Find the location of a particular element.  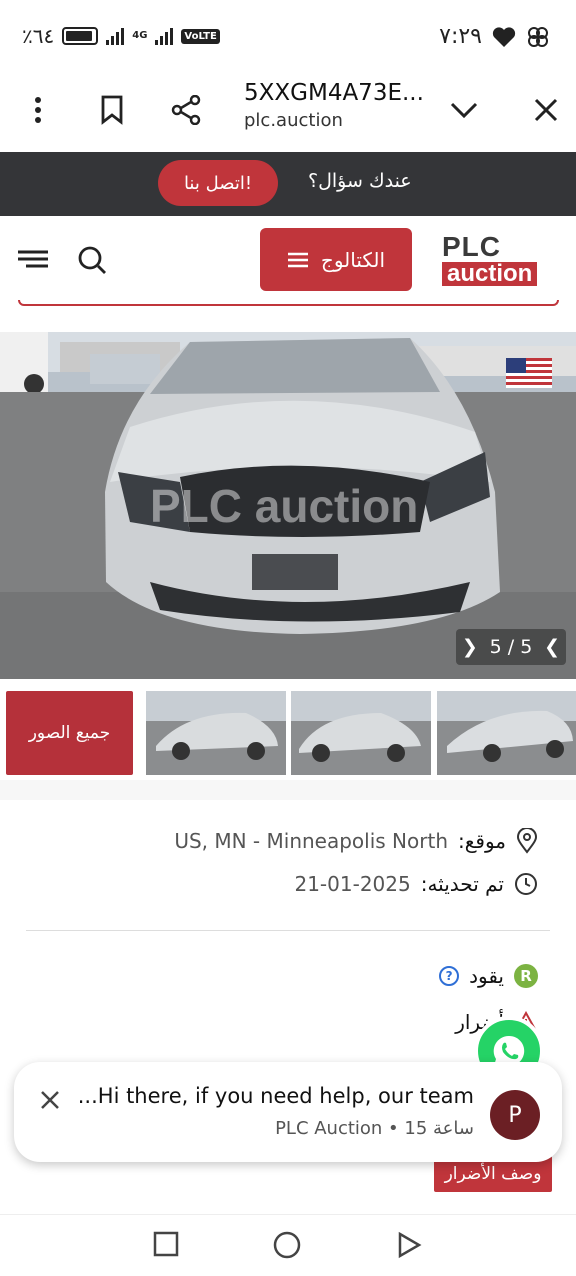

drive-badge: R is located at coordinates (526, 976).